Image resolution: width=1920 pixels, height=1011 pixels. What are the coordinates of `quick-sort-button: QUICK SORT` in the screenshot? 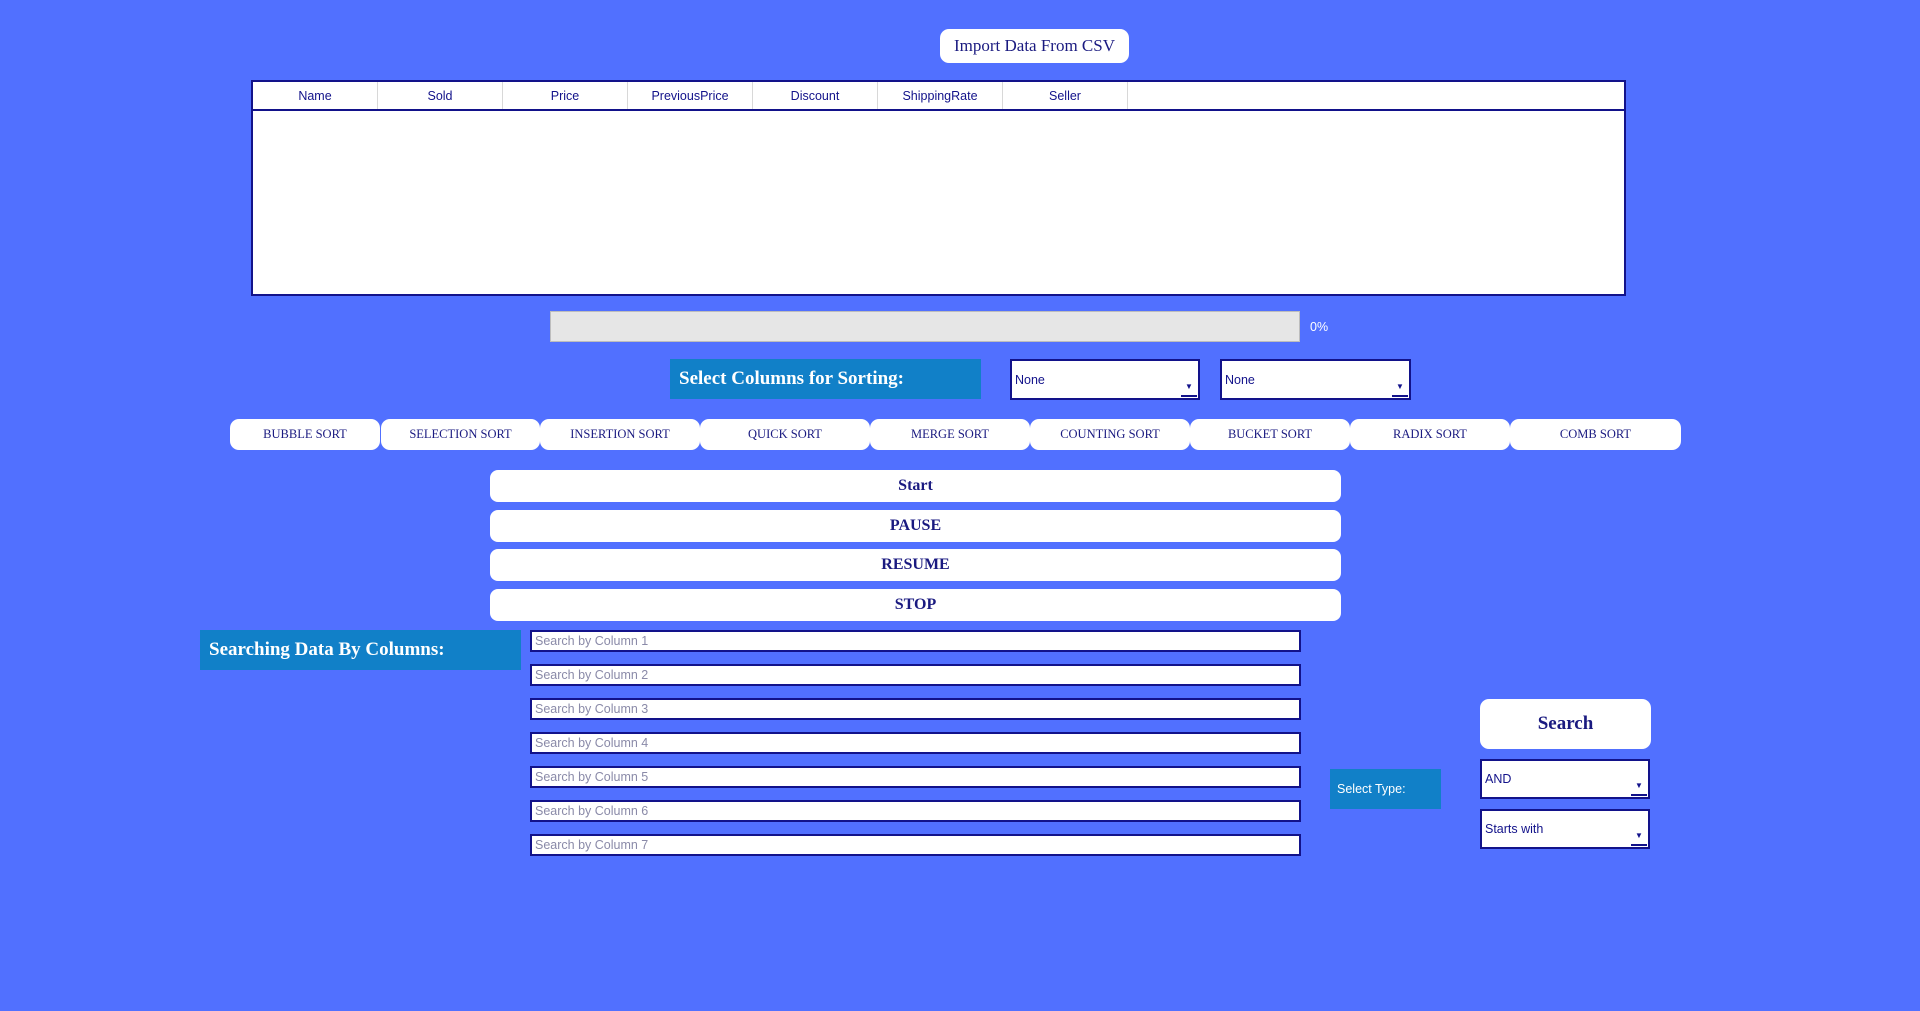 It's located at (785, 434).